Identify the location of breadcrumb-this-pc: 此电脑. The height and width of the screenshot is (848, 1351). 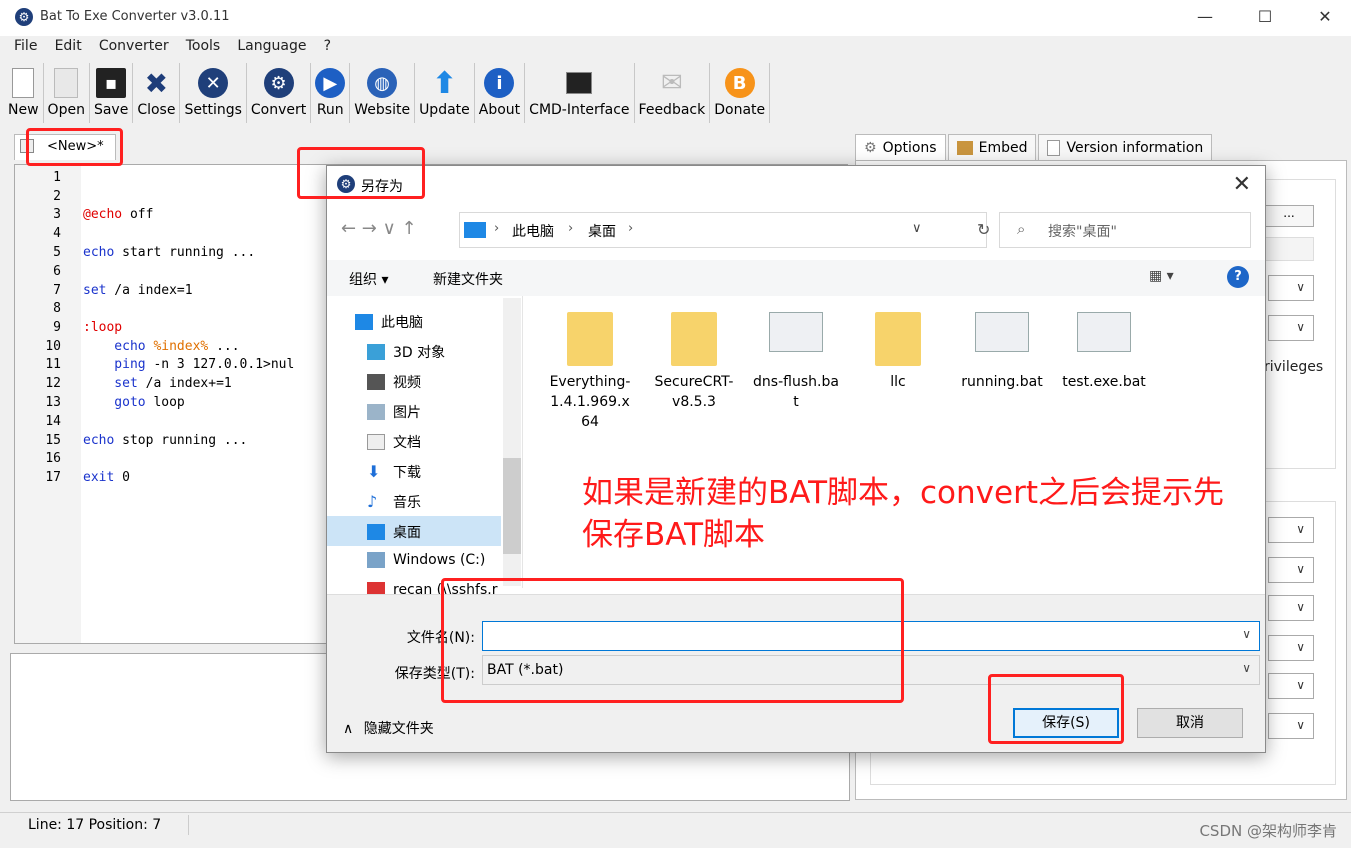
(533, 231).